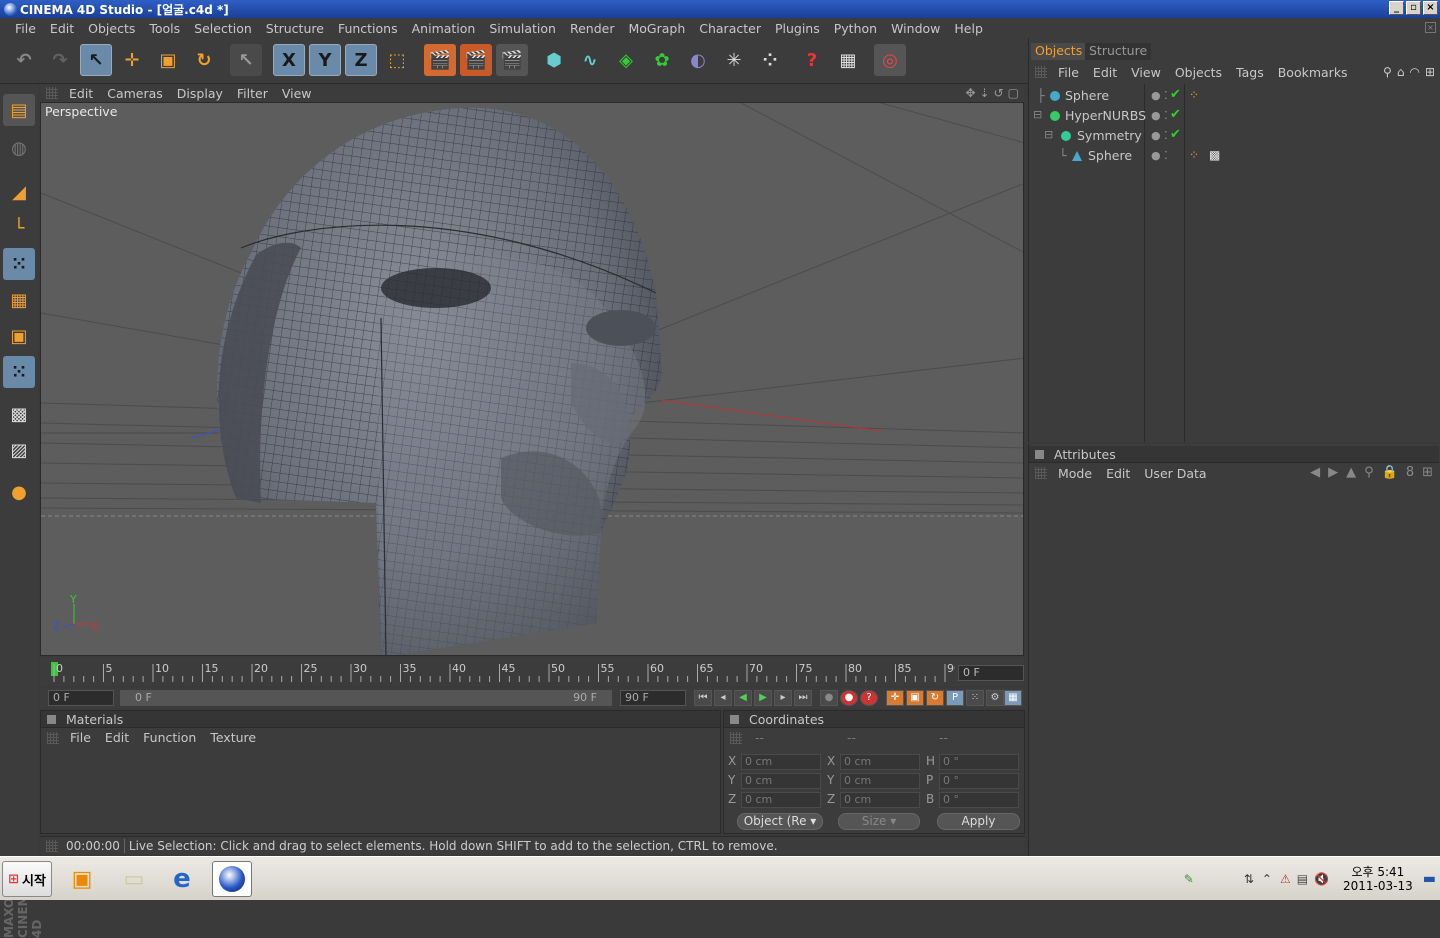  I want to click on rotation-h-field: 0 °, so click(979, 762).